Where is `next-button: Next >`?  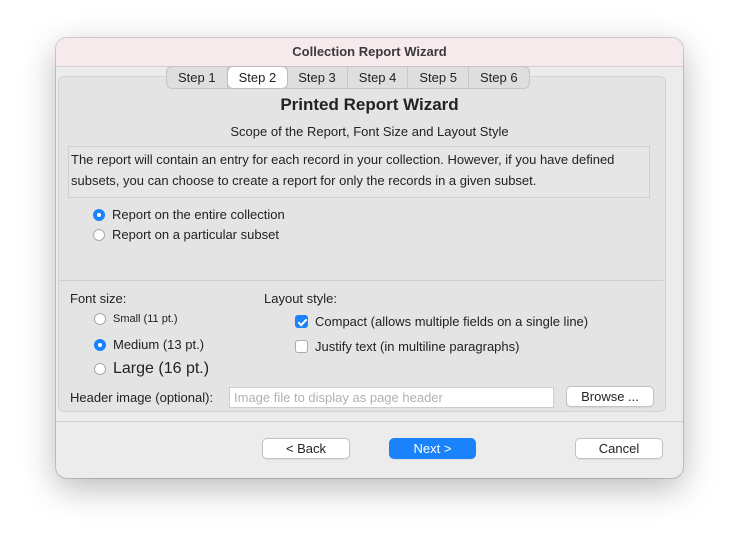 next-button: Next > is located at coordinates (432, 448).